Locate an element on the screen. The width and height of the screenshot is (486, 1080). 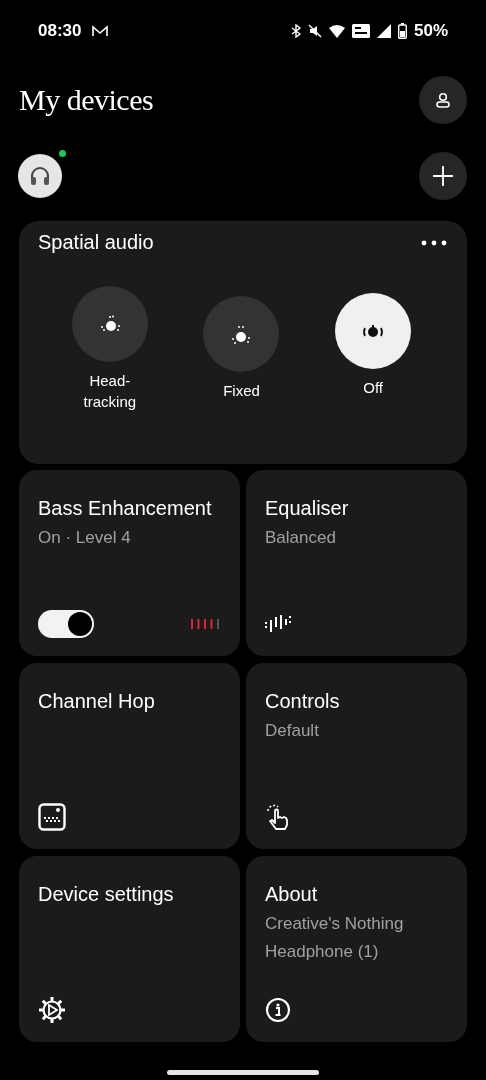
tile-subtitle: Creative's Nothing Headphone (1) is located at coordinates (335, 938).